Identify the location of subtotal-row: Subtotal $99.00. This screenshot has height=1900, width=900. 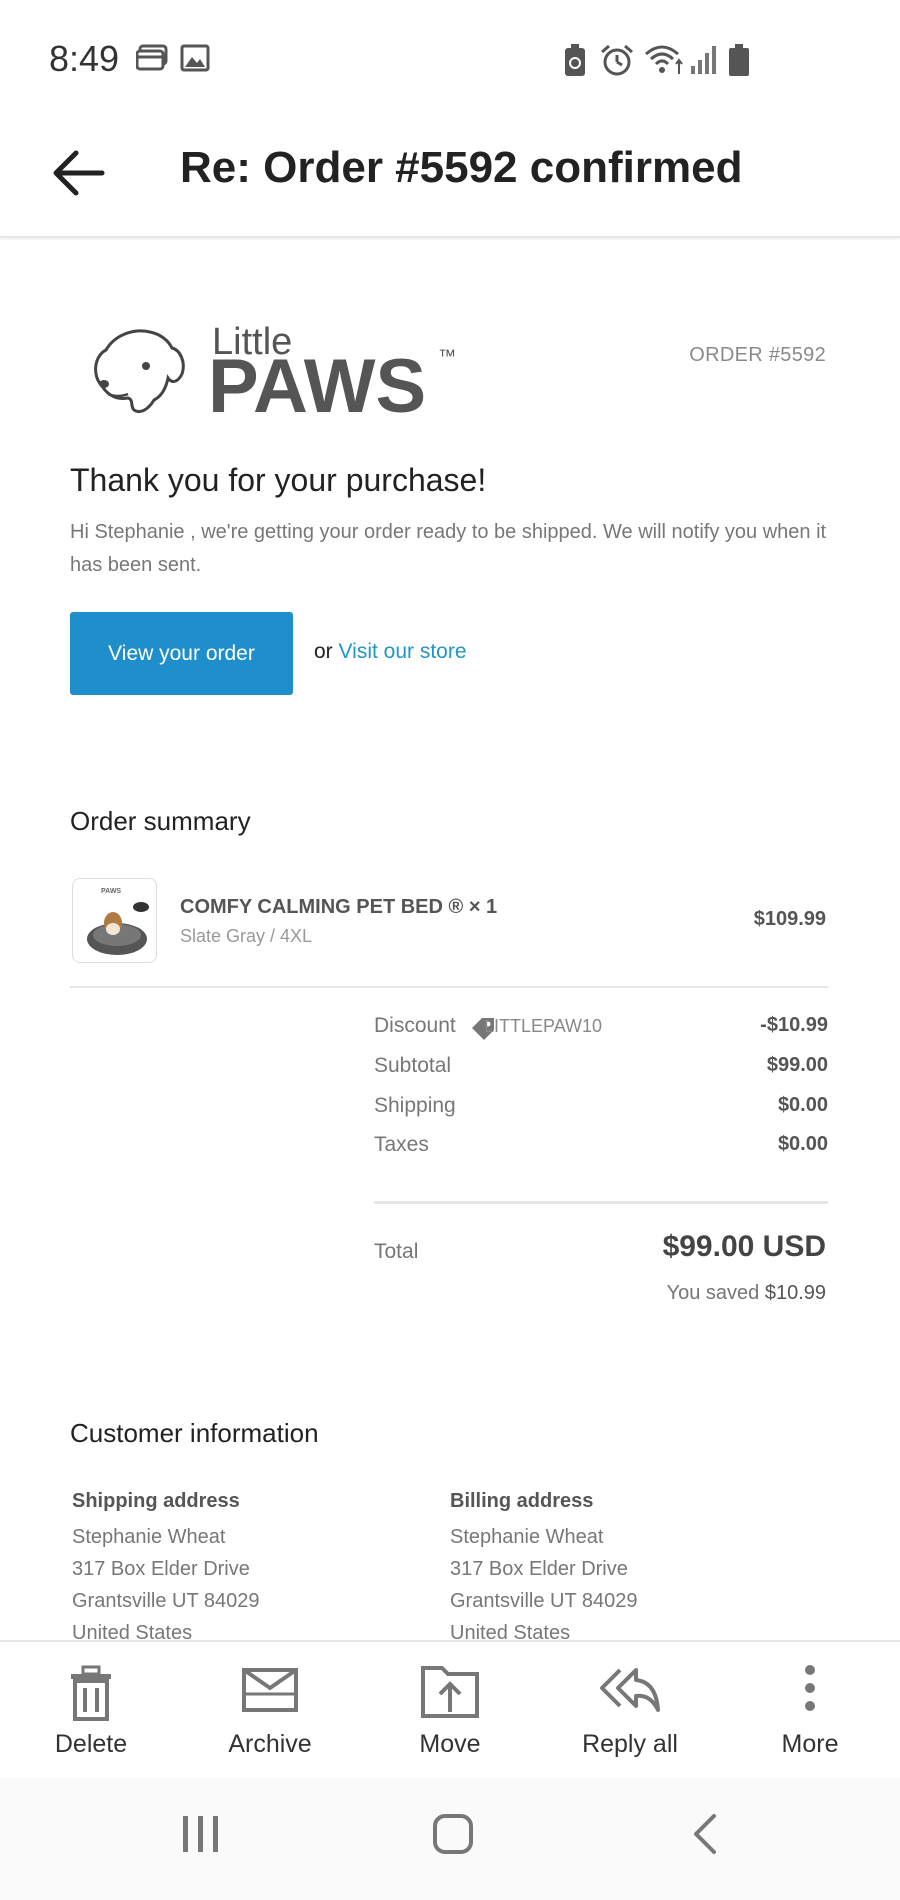
(601, 1069).